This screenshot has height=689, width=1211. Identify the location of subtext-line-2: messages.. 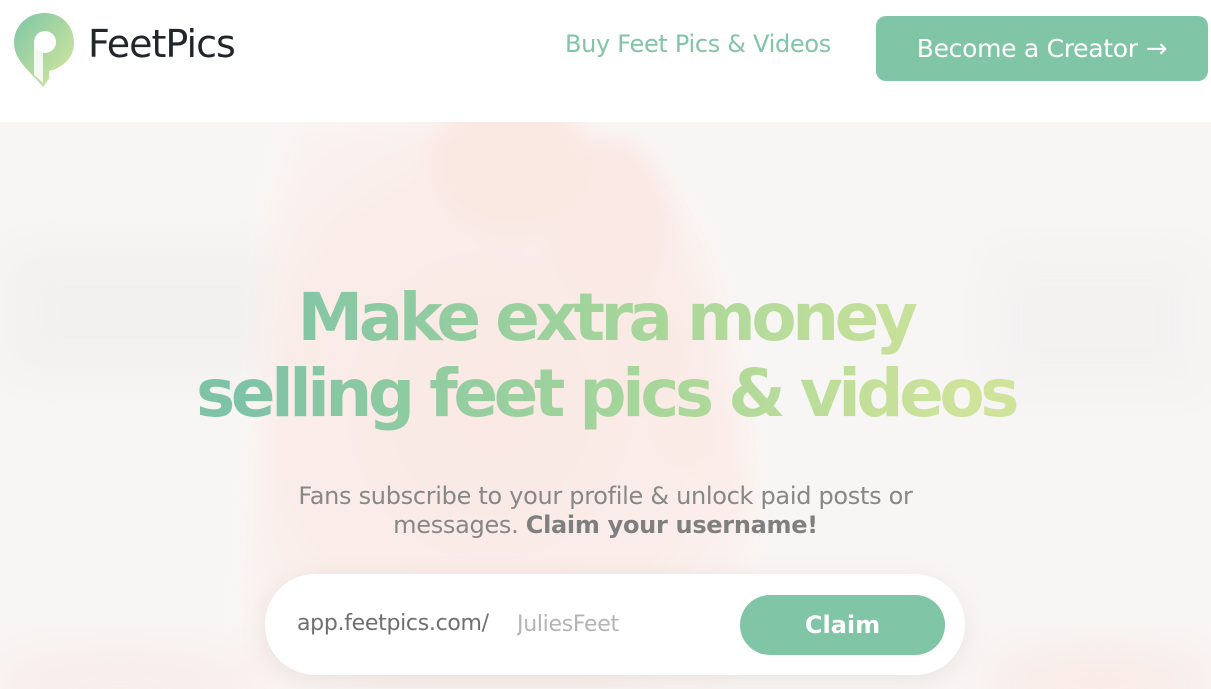
(456, 525).